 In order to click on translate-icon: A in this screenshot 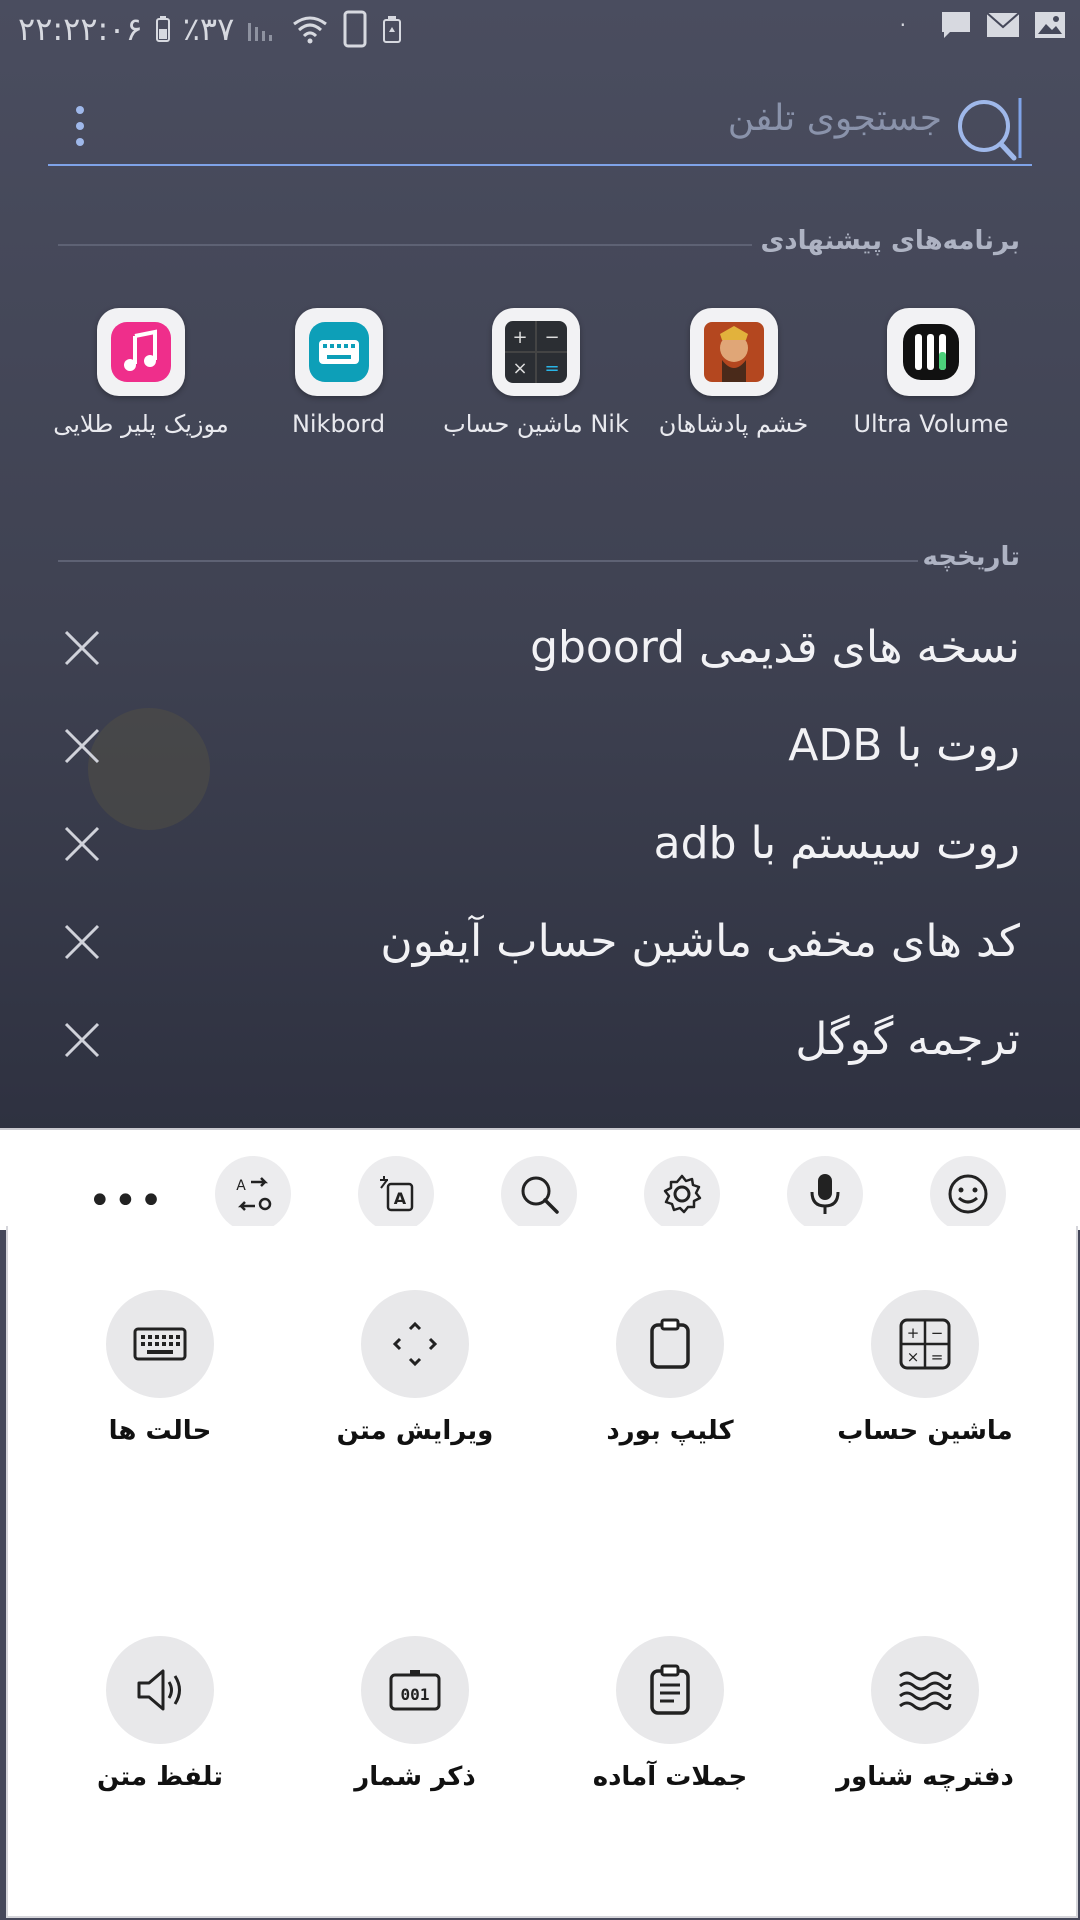, I will do `click(397, 1194)`.